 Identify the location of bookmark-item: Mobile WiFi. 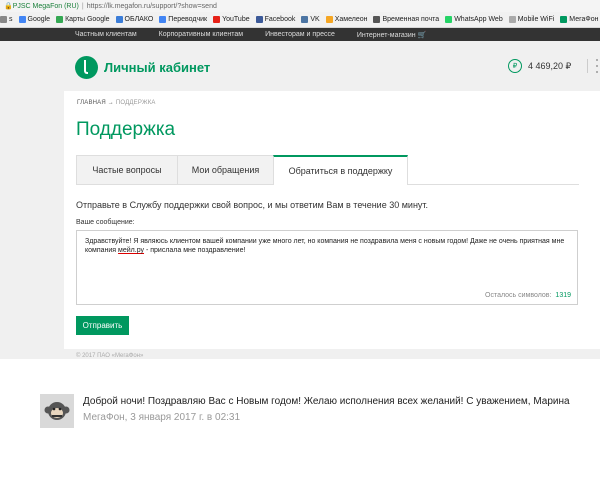
(531, 19).